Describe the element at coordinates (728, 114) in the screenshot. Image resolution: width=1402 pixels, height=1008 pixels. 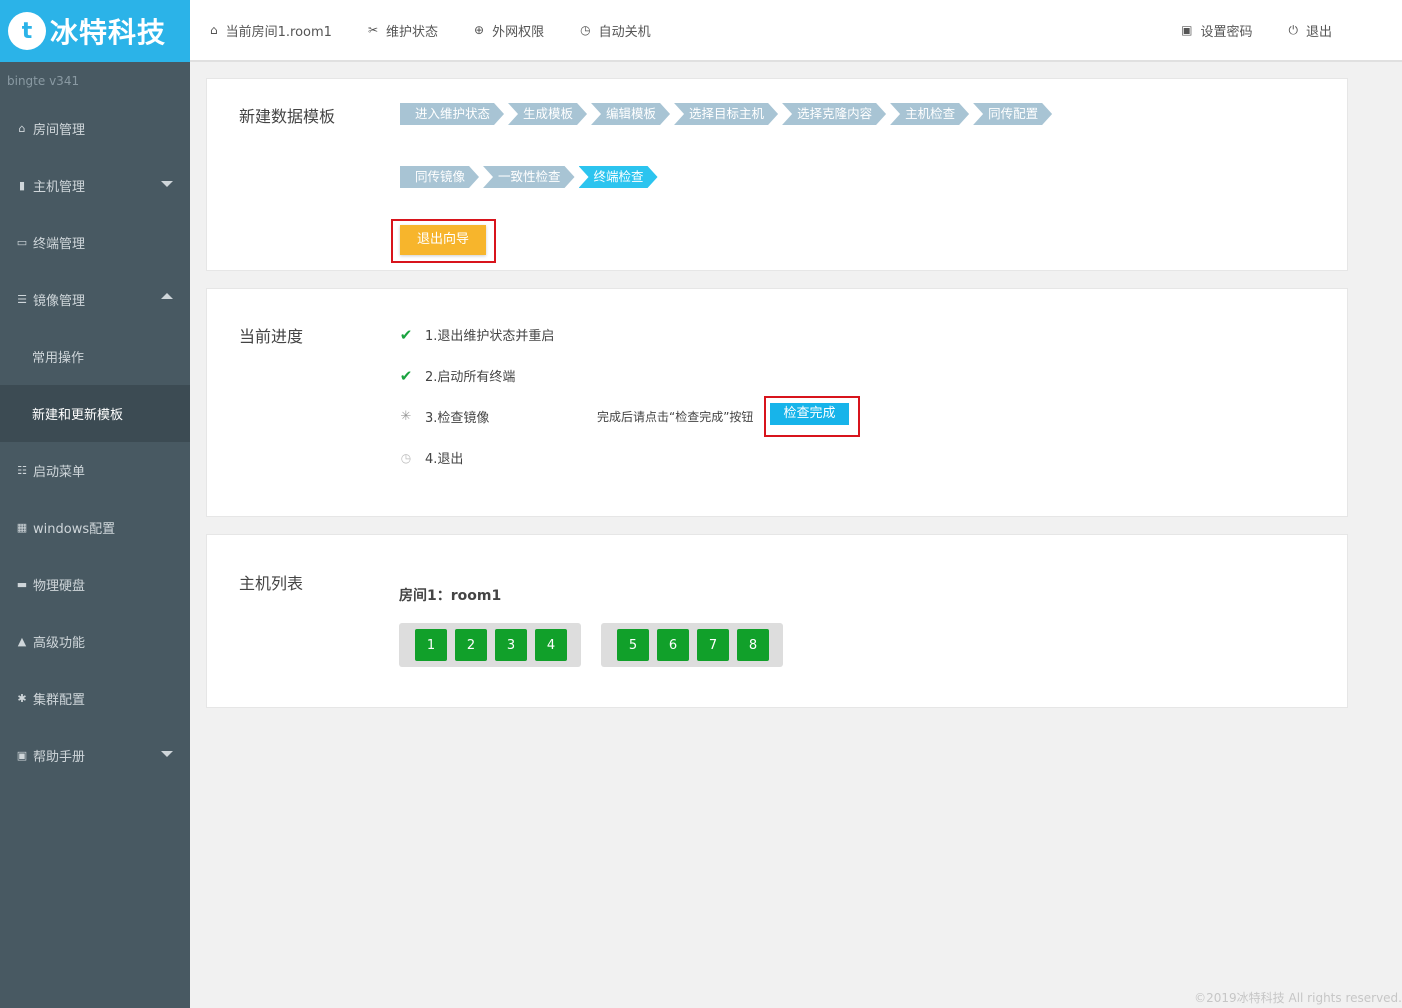
I see `wizard-steps-row1: 进入维护状态 生成模板 编辑模板 选择目标主机 选择克隆内容 主机检查 同传配置` at that location.